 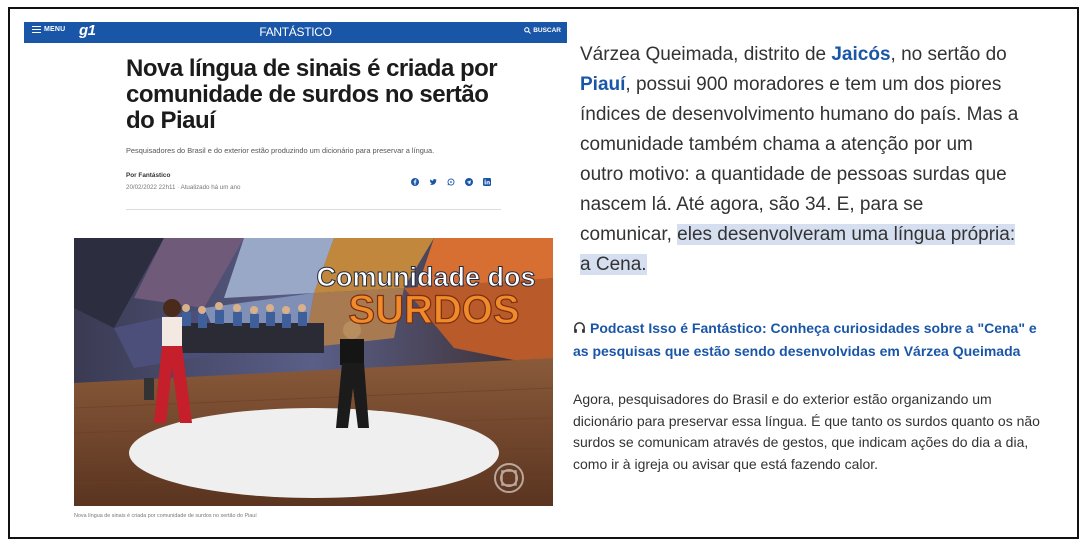 What do you see at coordinates (948, 54) in the screenshot?
I see `intro-text-middle: , no sertão do` at bounding box center [948, 54].